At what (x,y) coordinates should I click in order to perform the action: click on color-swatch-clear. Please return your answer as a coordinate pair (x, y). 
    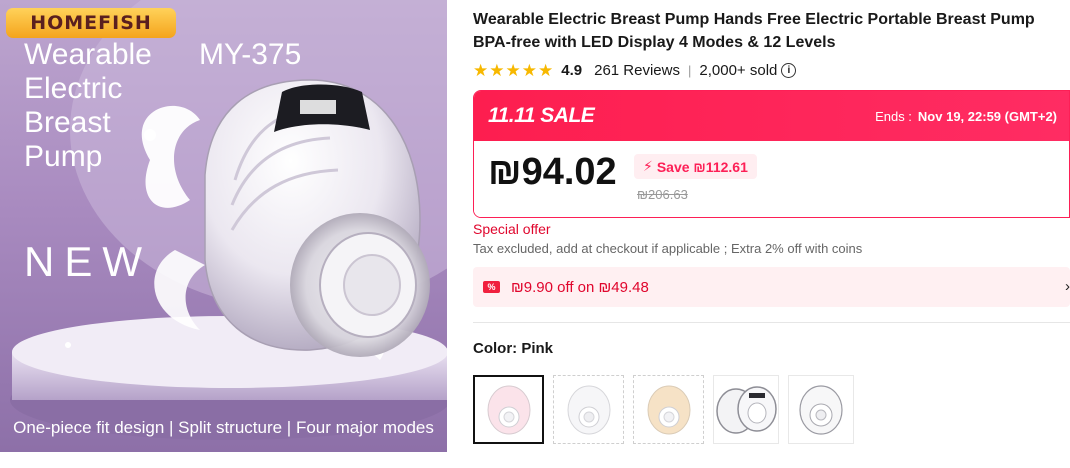
    Looking at the image, I should click on (821, 409).